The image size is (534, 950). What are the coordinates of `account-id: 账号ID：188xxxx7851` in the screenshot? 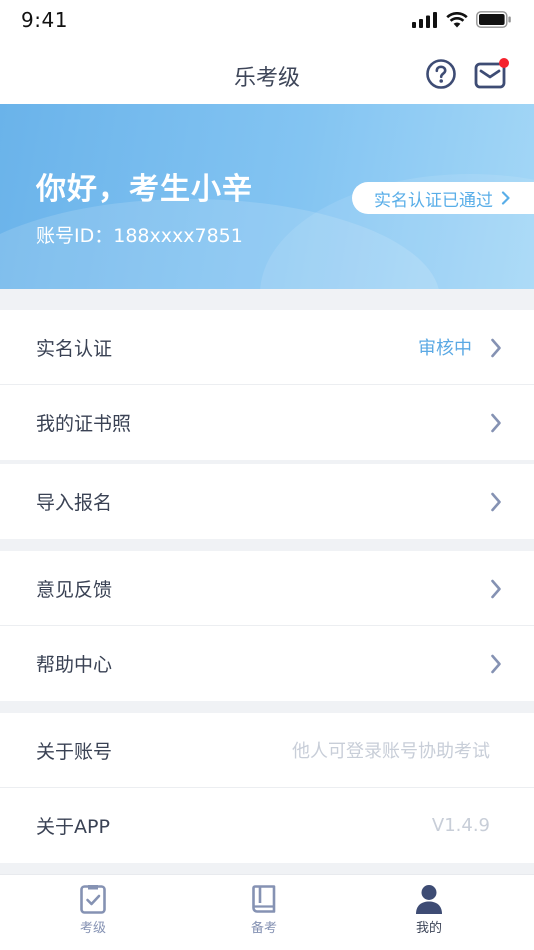 It's located at (139, 236).